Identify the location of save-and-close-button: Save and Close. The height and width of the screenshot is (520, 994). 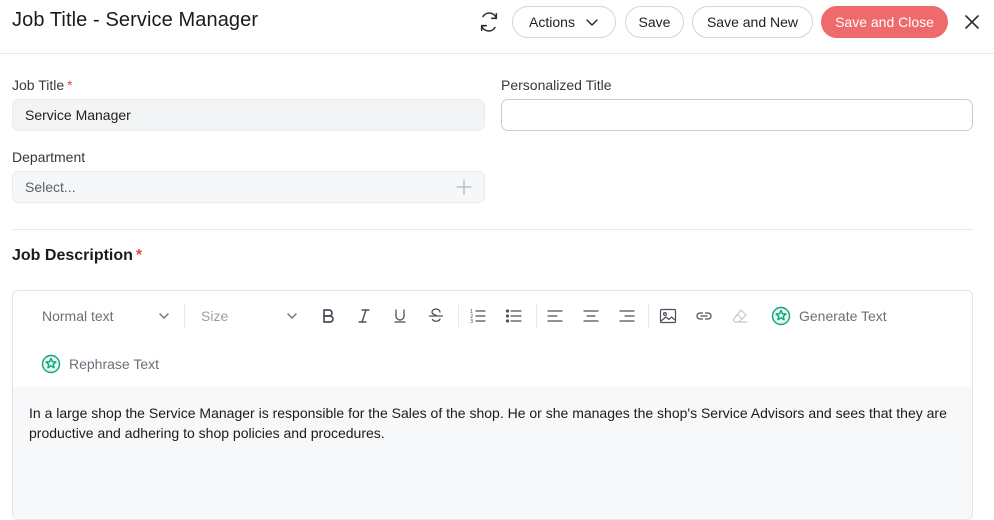
(884, 22).